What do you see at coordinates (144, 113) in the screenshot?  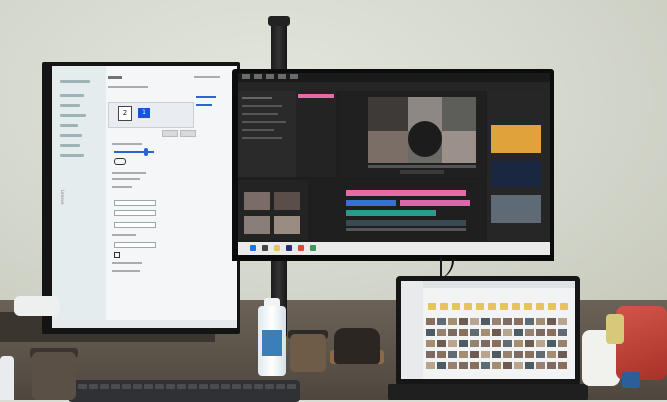 I see `display-1-tile: 1` at bounding box center [144, 113].